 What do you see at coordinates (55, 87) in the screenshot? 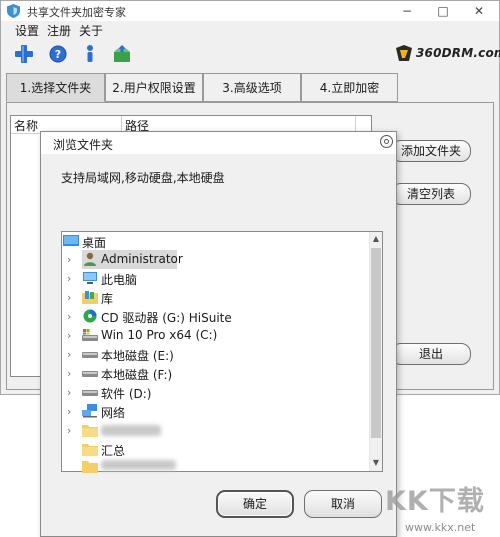
I see `tab-select-folder: 1.选择文件夹` at bounding box center [55, 87].